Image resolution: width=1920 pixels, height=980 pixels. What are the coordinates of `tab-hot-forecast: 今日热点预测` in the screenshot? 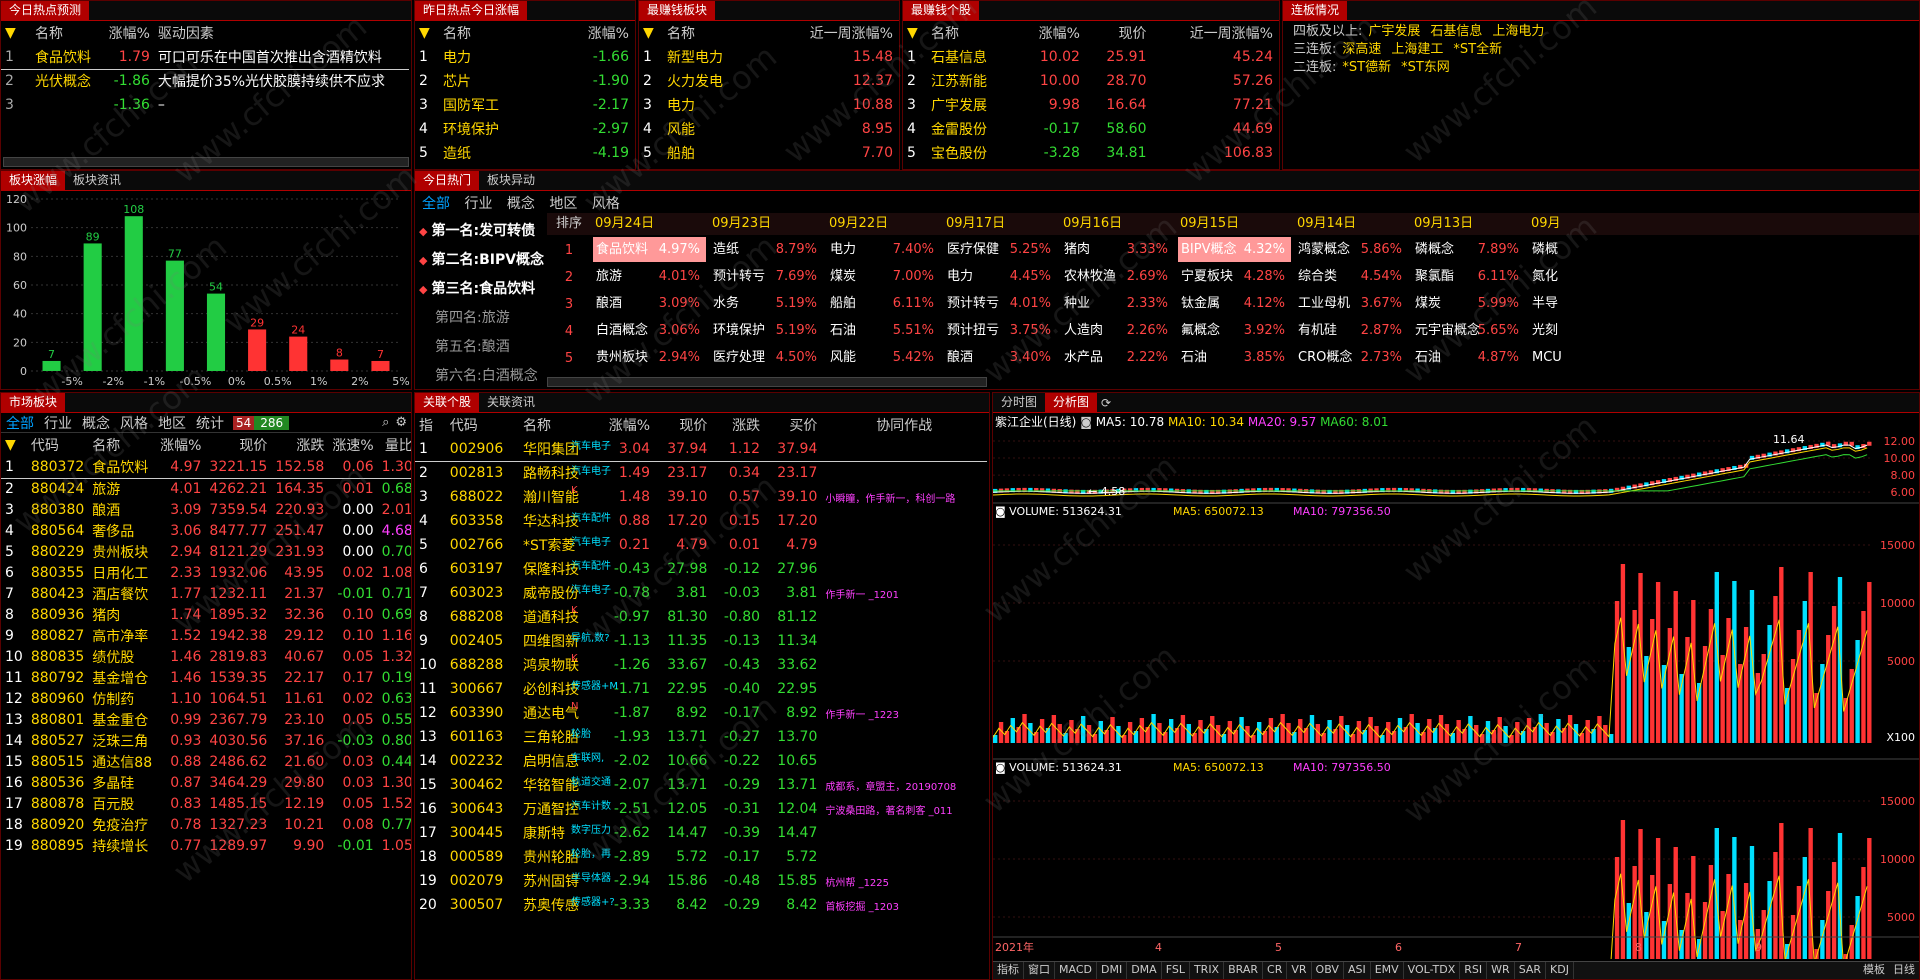 It's located at (45, 10).